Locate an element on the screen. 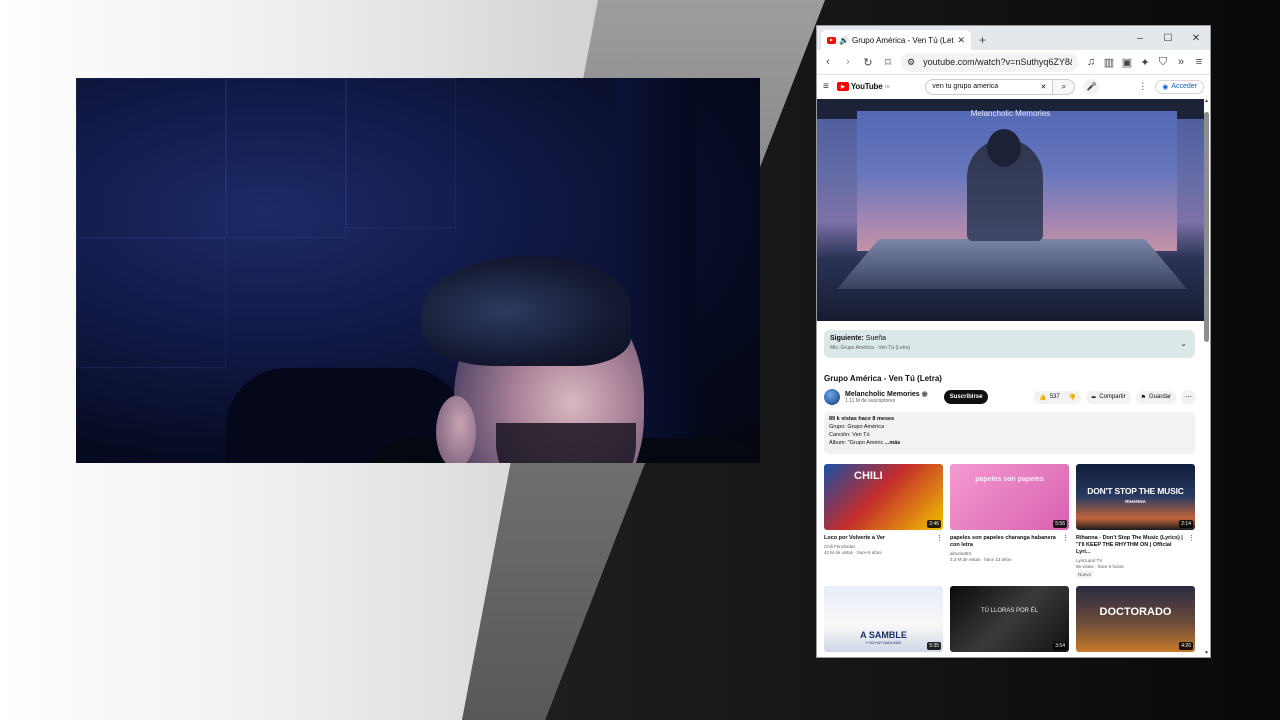 The image size is (1280, 720). new-tab-button: + is located at coordinates (982, 40).